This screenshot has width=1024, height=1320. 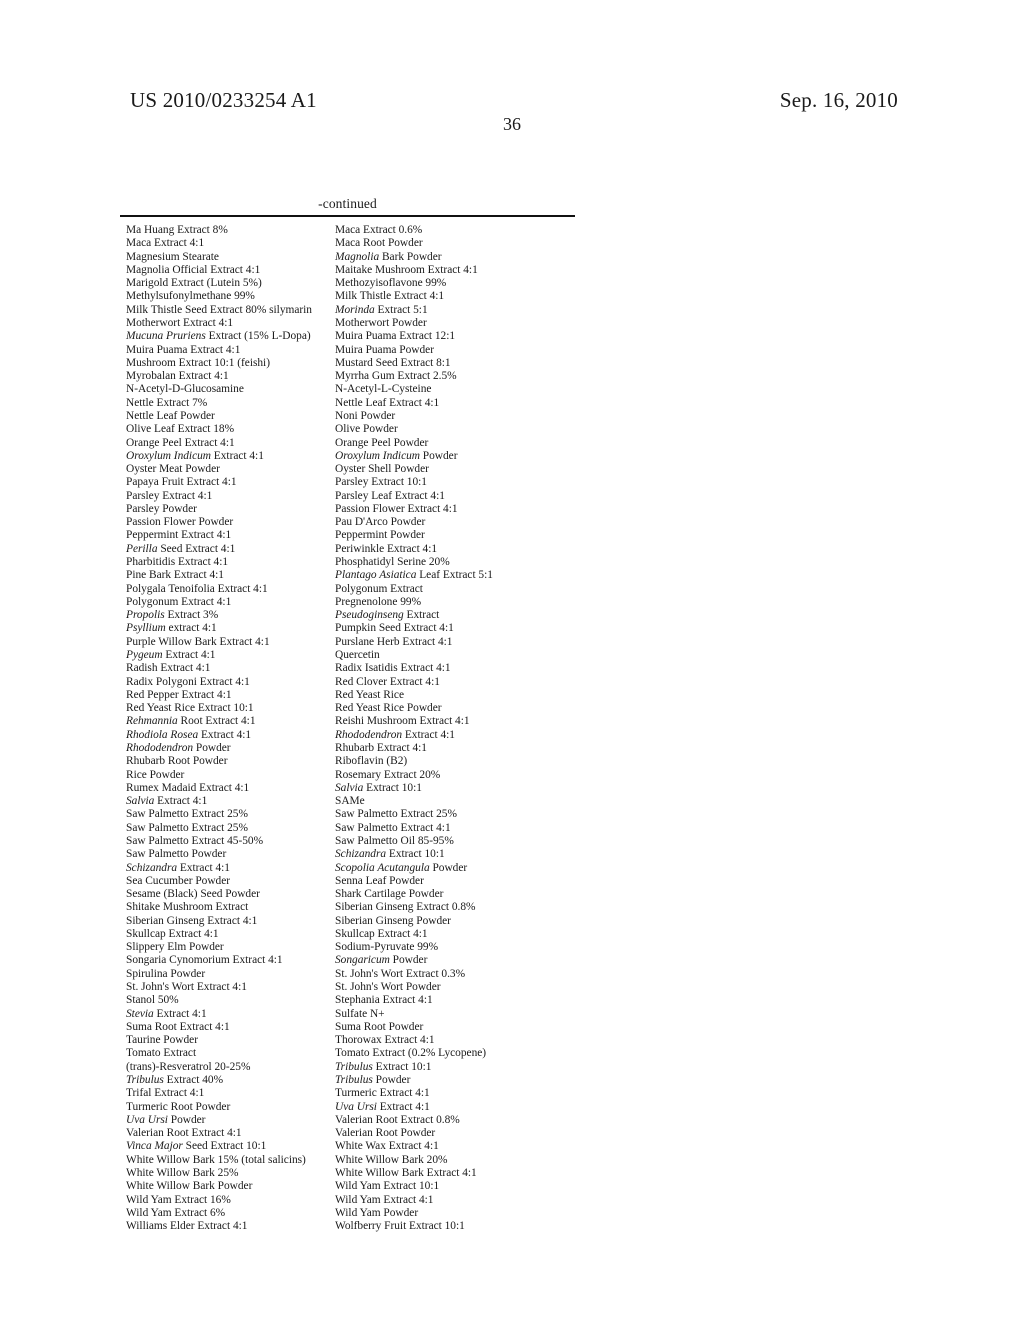 I want to click on table-row: Propolis Extract 3% Pseudoginseng Extract, so click(x=347, y=615).